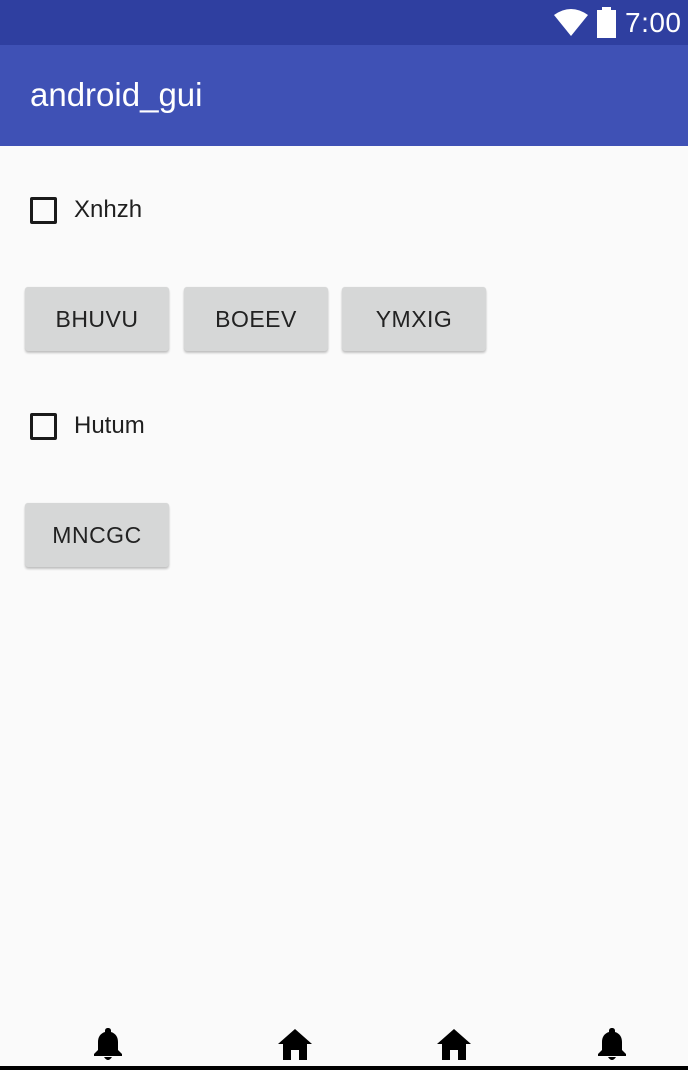 The width and height of the screenshot is (688, 1070). Describe the element at coordinates (344, 1068) in the screenshot. I see `bottom-divider` at that location.